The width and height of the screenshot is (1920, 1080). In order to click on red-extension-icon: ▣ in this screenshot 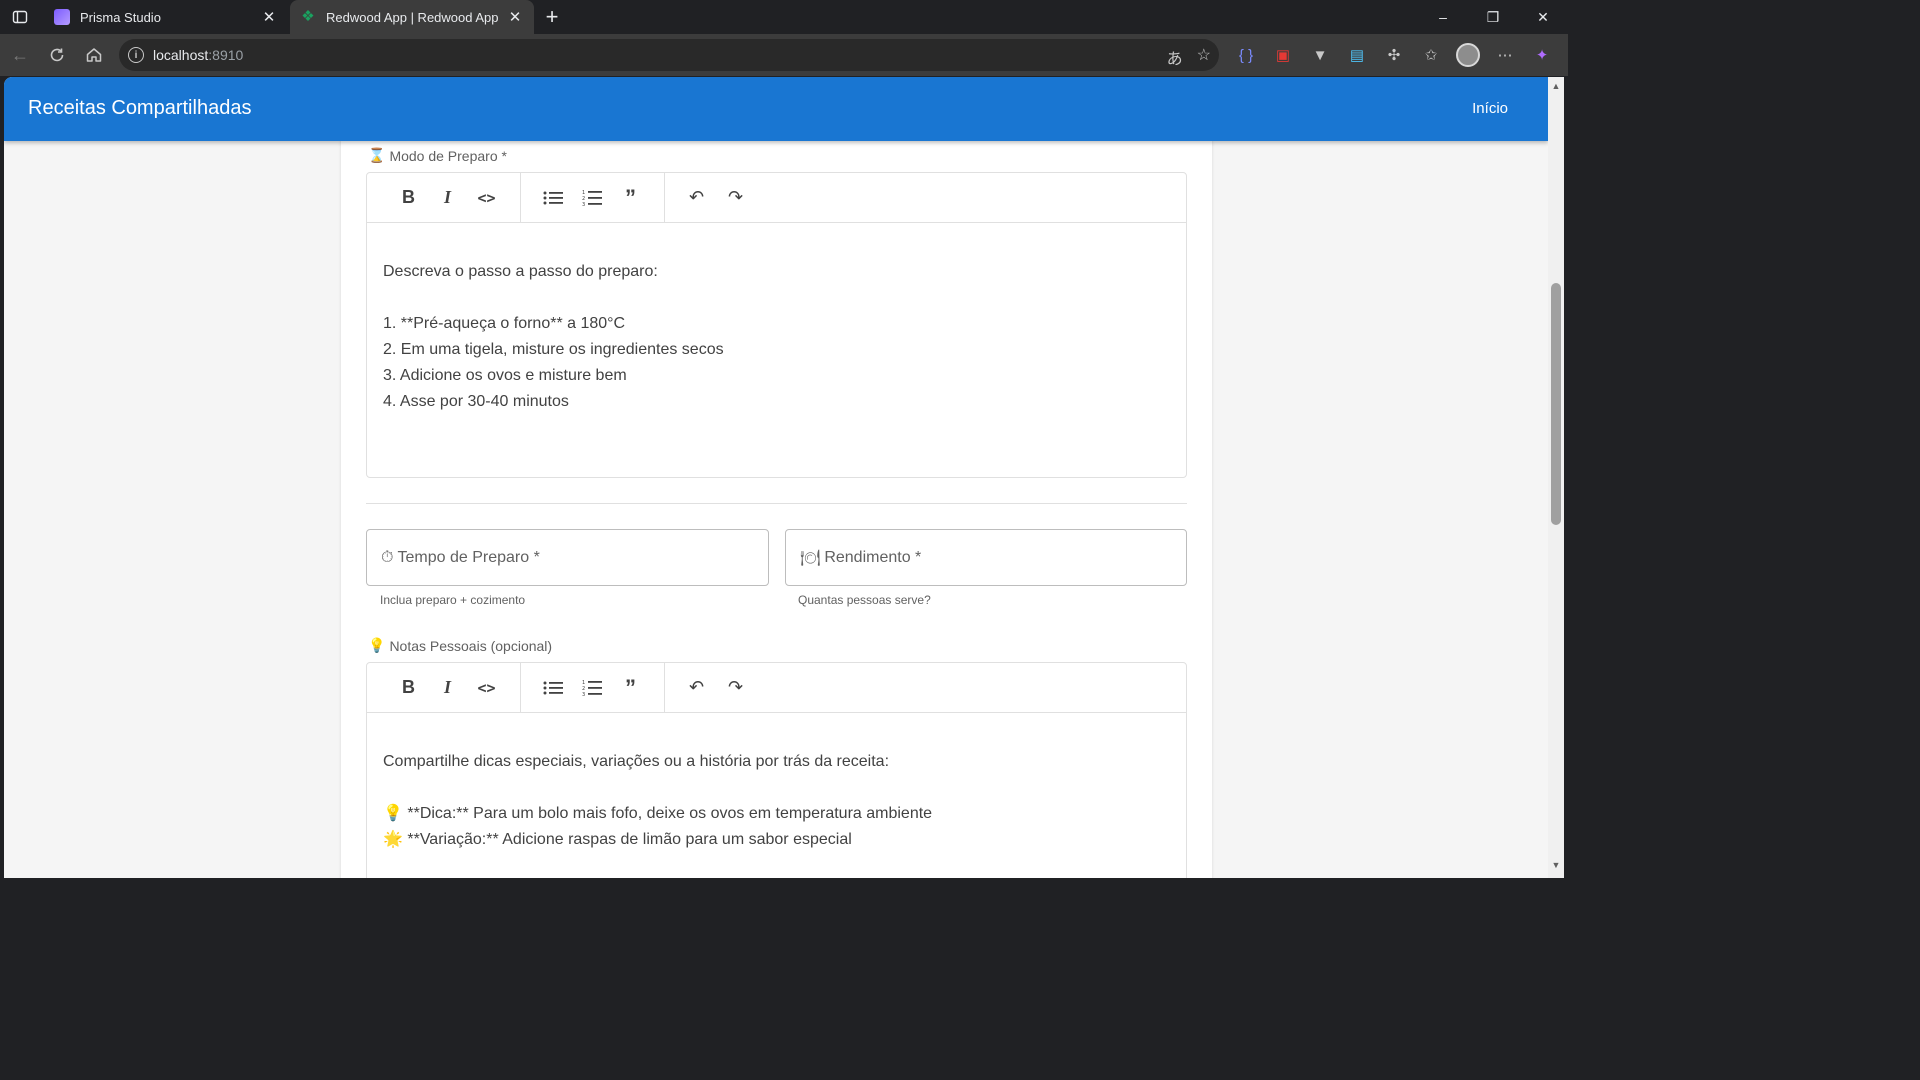, I will do `click(1283, 55)`.